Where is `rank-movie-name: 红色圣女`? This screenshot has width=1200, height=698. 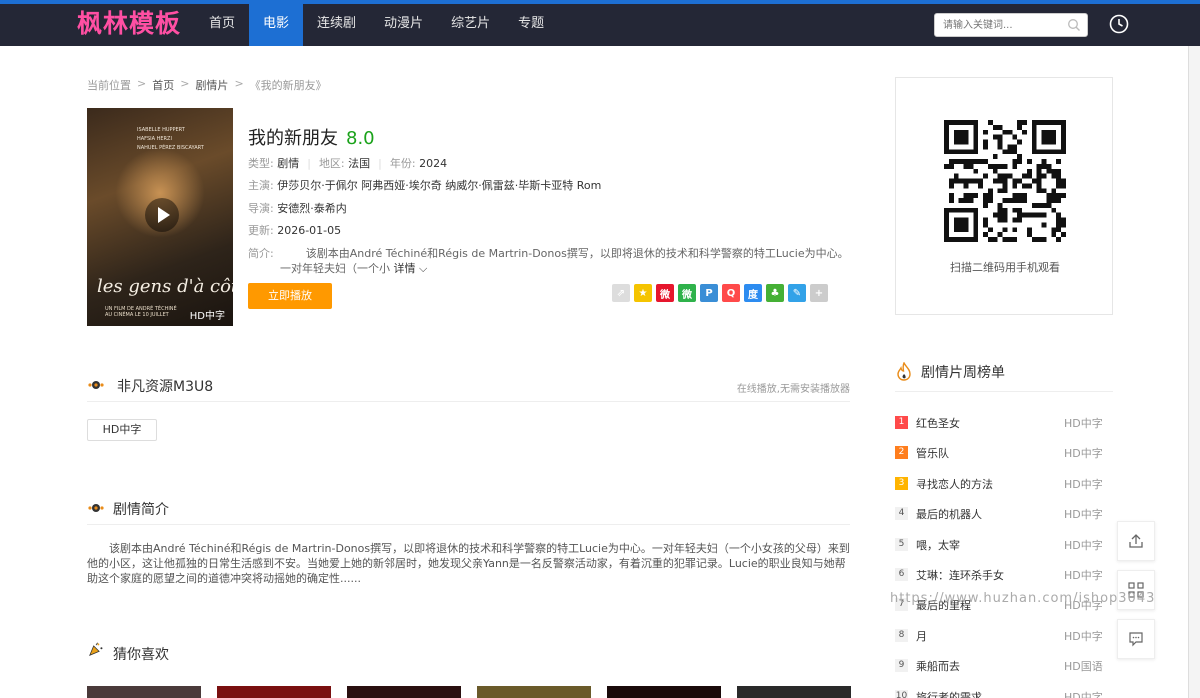
rank-movie-name: 红色圣女 is located at coordinates (938, 423).